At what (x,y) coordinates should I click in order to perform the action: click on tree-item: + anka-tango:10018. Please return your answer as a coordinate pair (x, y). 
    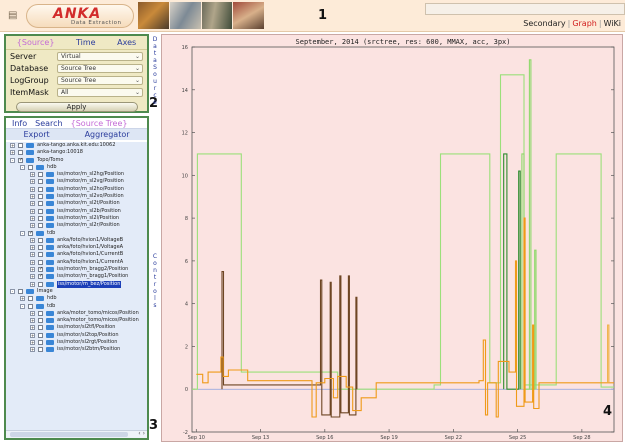
    Looking at the image, I should click on (76, 152).